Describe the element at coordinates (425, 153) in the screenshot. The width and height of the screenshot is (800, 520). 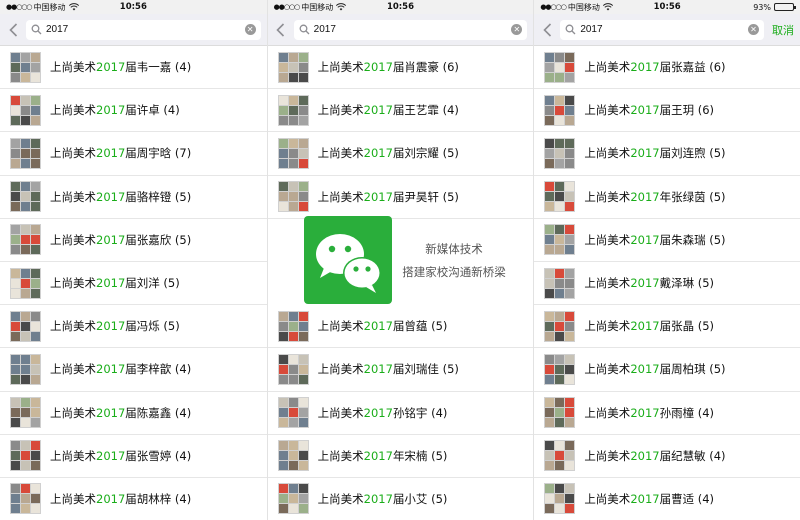
I see `title-suffix: 届刘宗耀 (5)` at that location.